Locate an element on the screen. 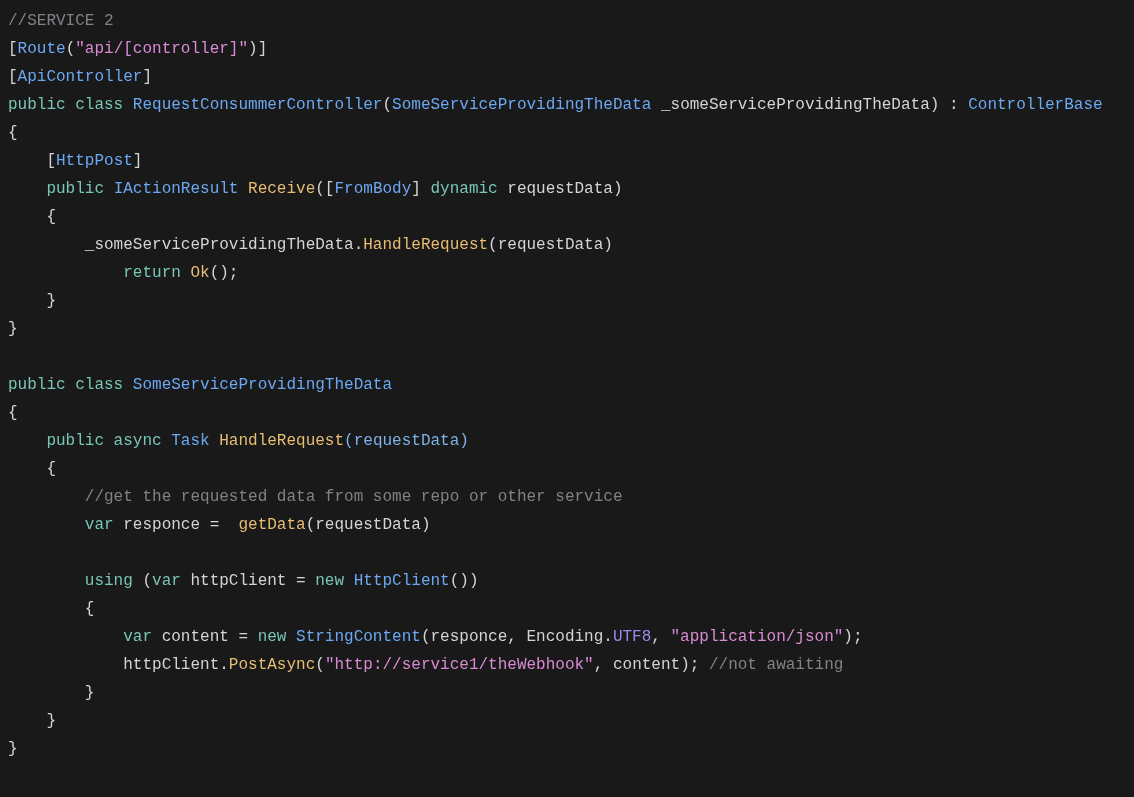 Image resolution: width=1134 pixels, height=797 pixels. code-line: //get the requested data from some repo or other service is located at coordinates (353, 497).